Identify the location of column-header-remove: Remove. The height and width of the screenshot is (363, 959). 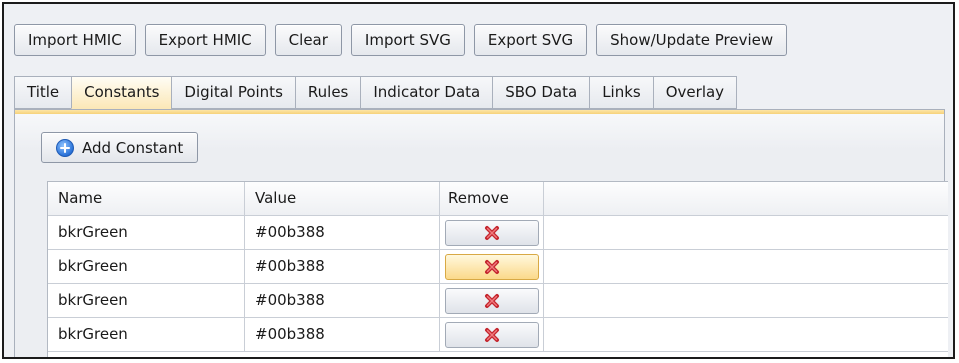
(492, 198).